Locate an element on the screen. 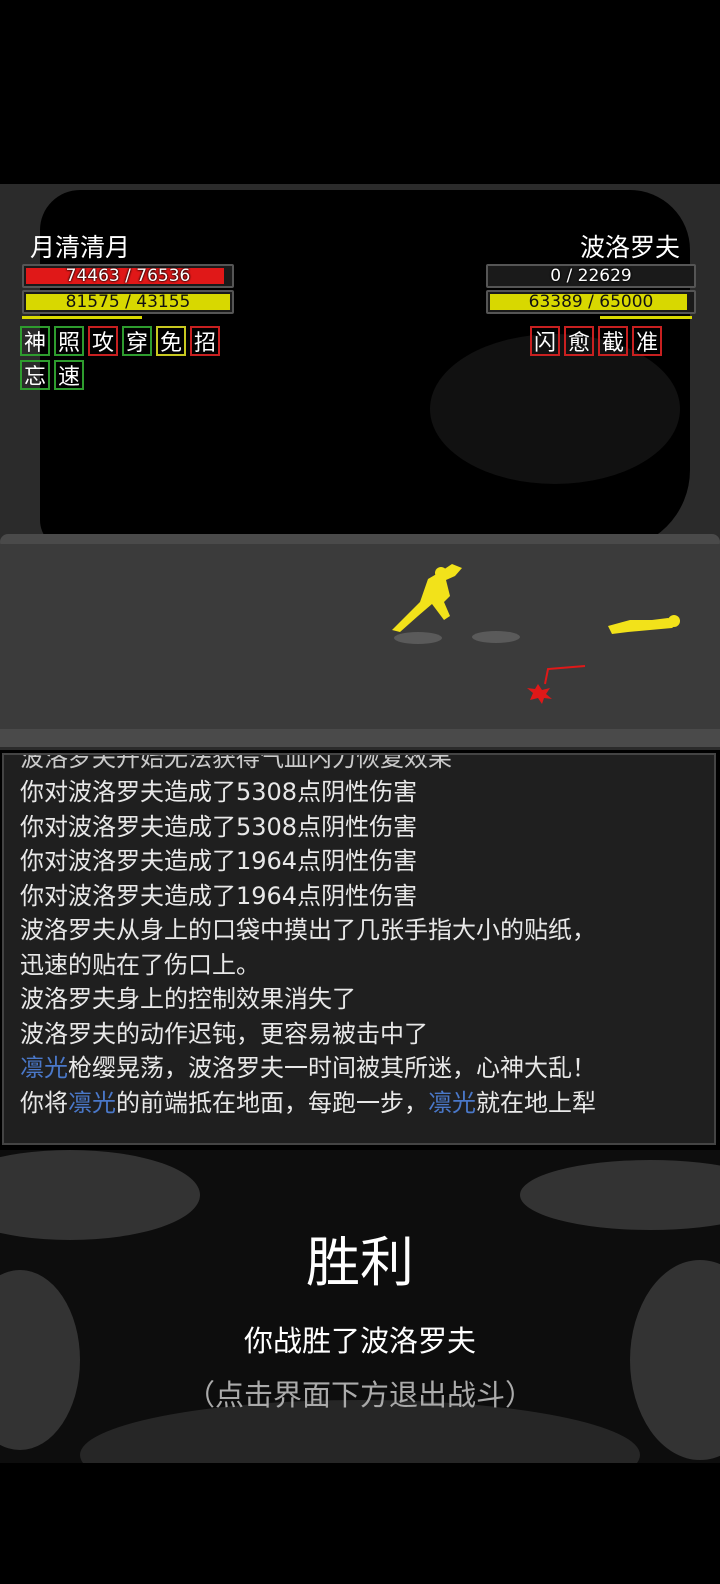 This screenshot has height=1584, width=720. log-line: 波洛罗夫的动作迟钝，更容易被击中了 is located at coordinates (224, 1034).